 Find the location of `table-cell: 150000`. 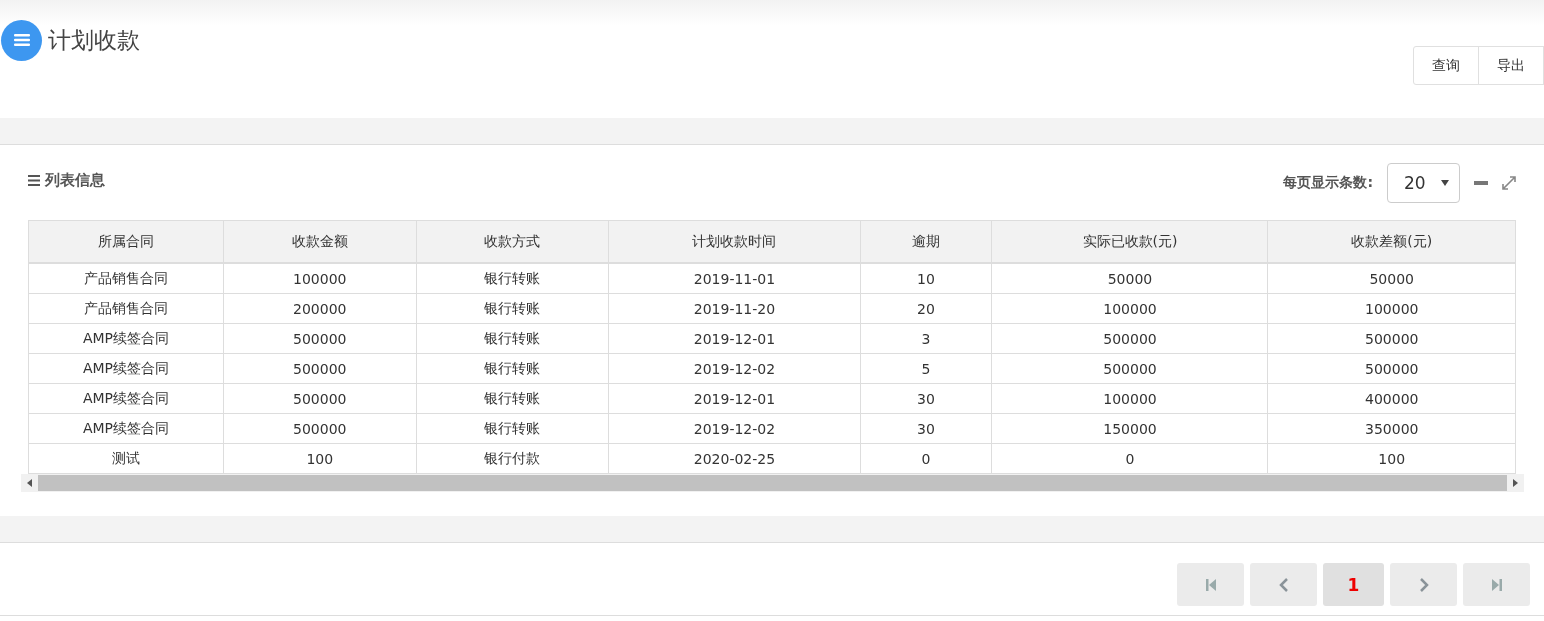

table-cell: 150000 is located at coordinates (1130, 428).